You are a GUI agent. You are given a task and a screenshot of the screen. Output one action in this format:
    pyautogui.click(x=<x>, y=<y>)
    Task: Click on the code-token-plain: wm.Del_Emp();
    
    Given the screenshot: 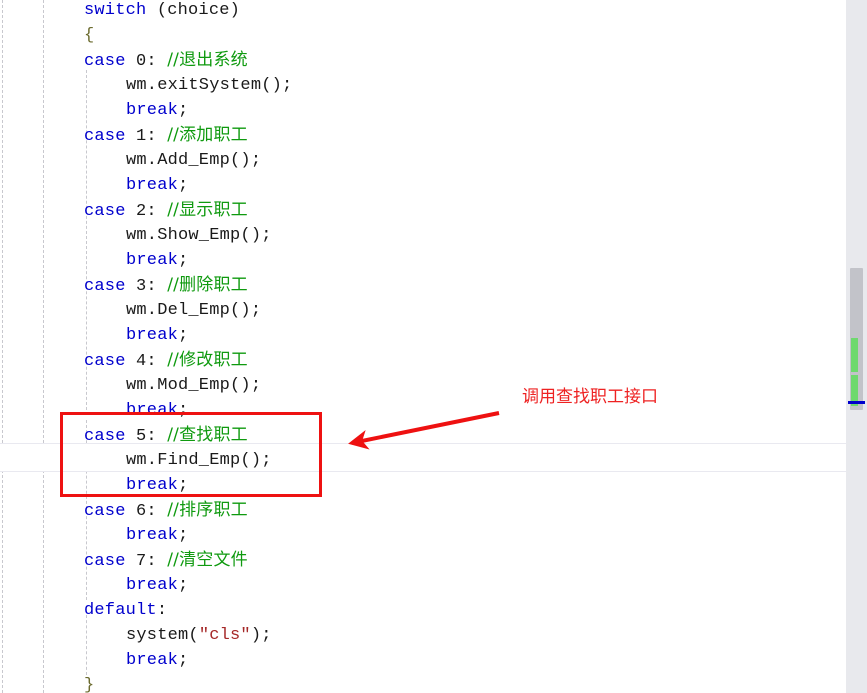 What is the action you would take?
    pyautogui.click(x=194, y=310)
    